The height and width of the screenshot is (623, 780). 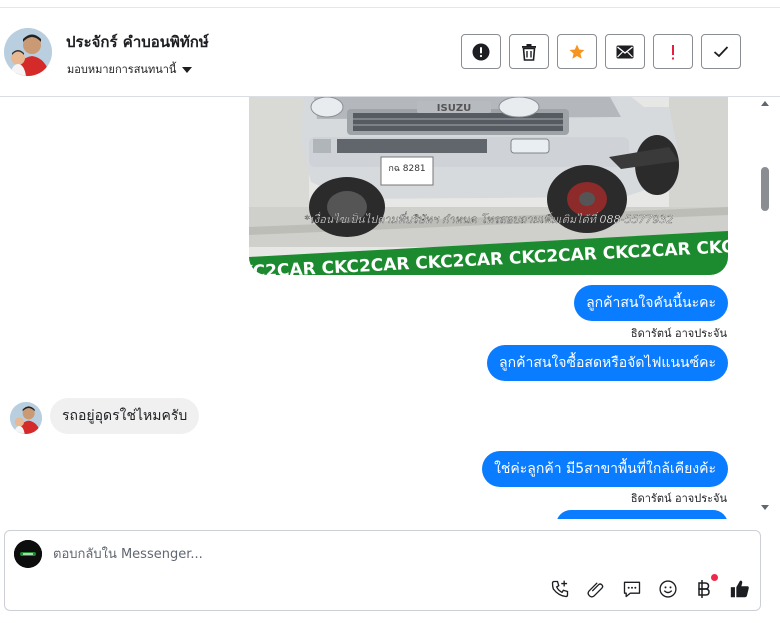 What do you see at coordinates (765, 189) in the screenshot?
I see `scroll-thumb` at bounding box center [765, 189].